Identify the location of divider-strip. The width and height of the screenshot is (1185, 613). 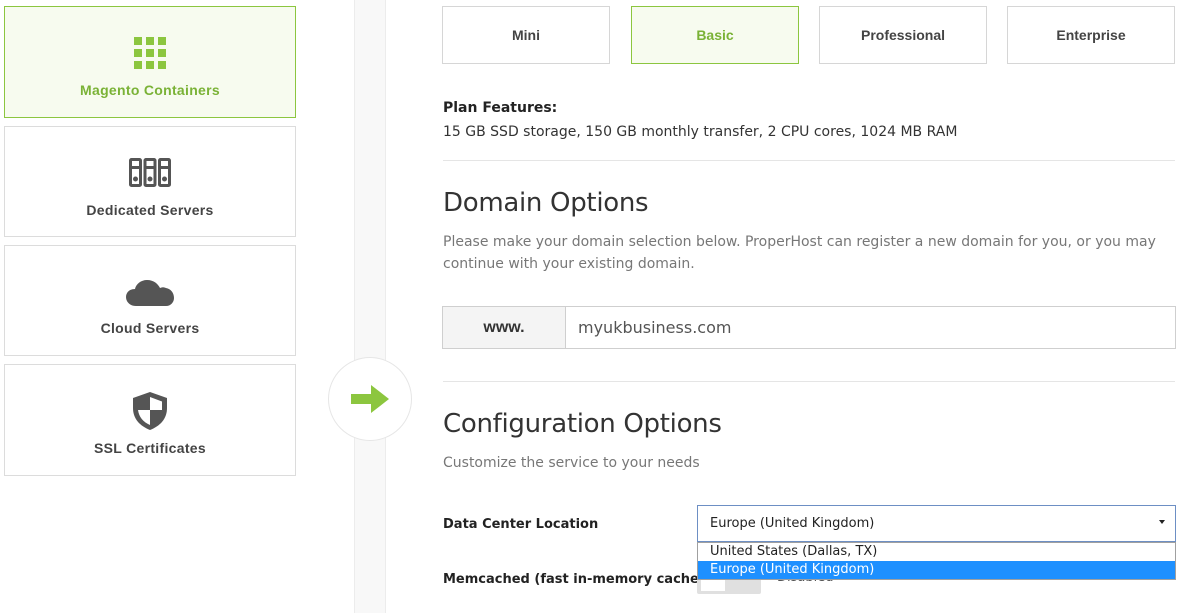
(370, 306).